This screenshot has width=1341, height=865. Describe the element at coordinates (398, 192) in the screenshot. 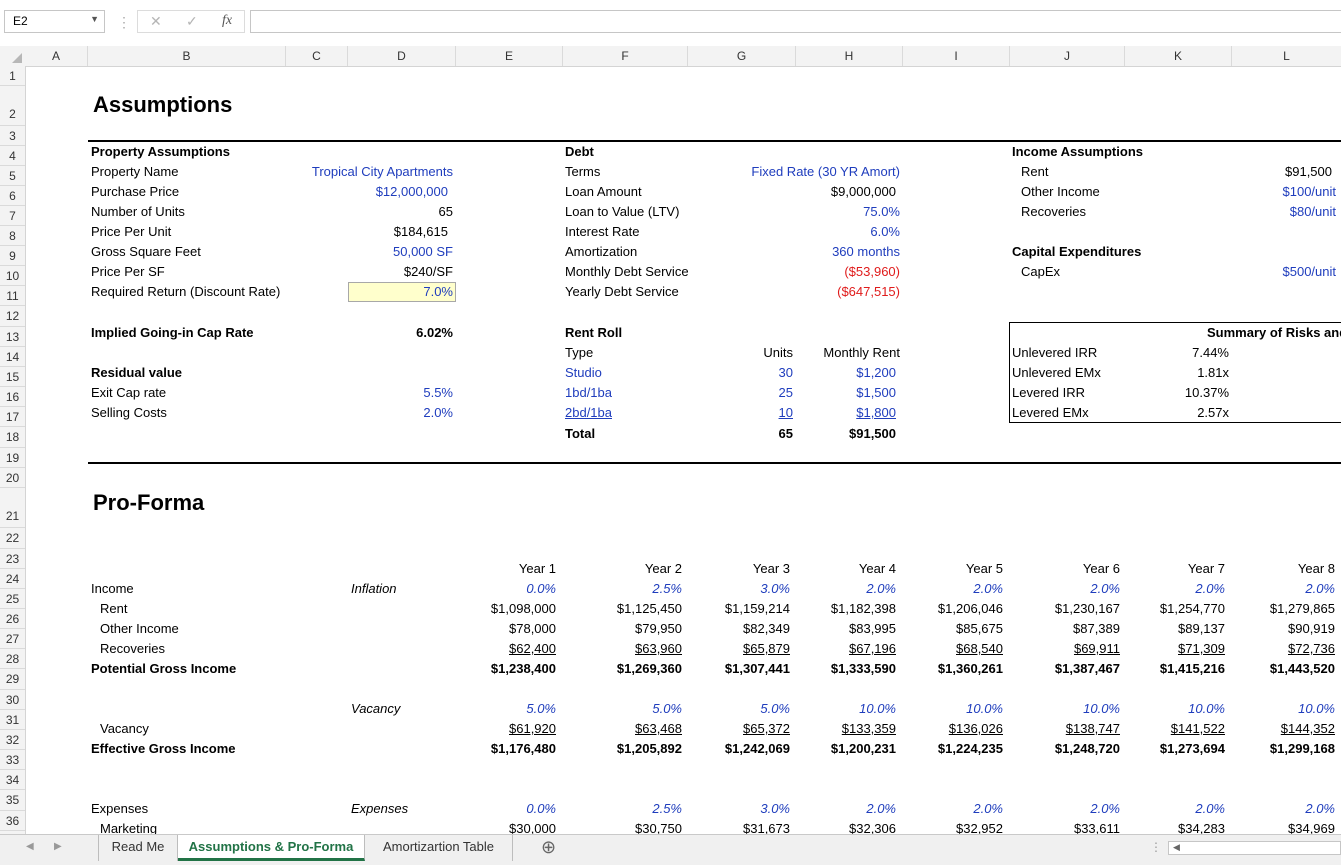

I see `value-purchase-price: $12,000,000` at that location.